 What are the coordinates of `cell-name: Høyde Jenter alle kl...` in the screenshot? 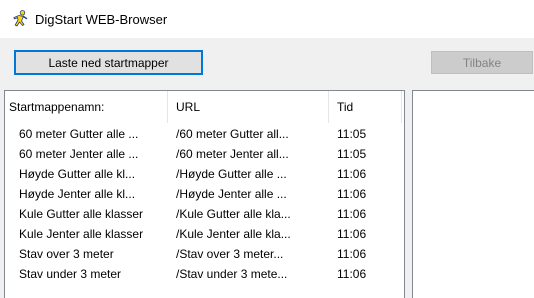 It's located at (77, 194).